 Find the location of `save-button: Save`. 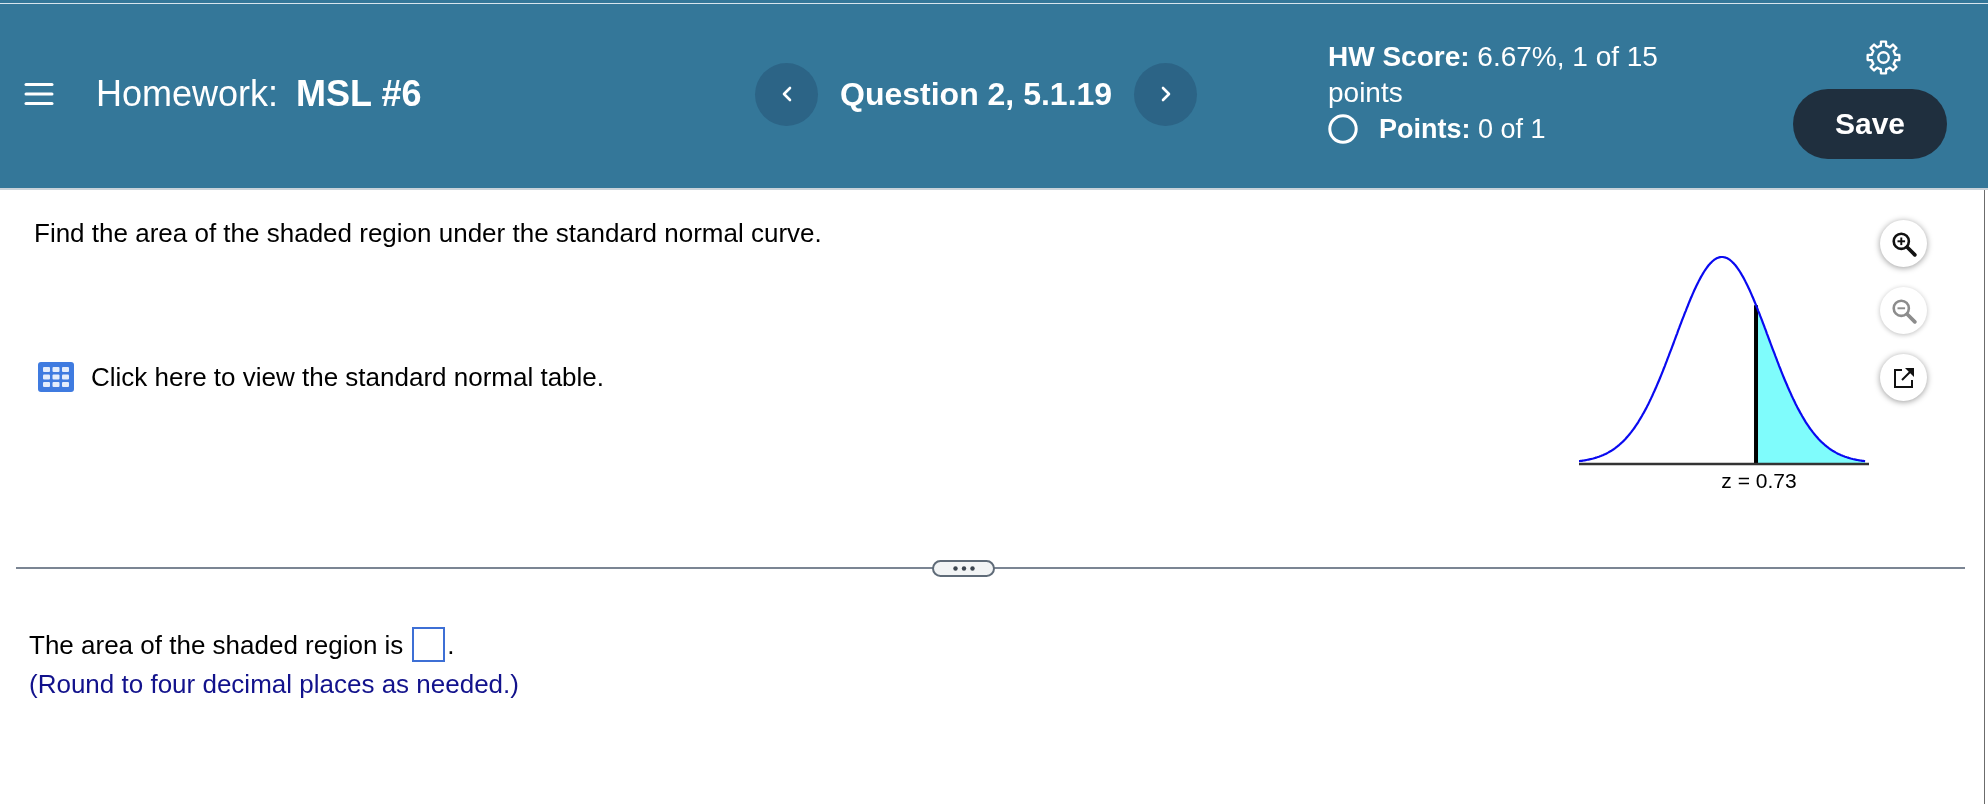

save-button: Save is located at coordinates (1870, 124).